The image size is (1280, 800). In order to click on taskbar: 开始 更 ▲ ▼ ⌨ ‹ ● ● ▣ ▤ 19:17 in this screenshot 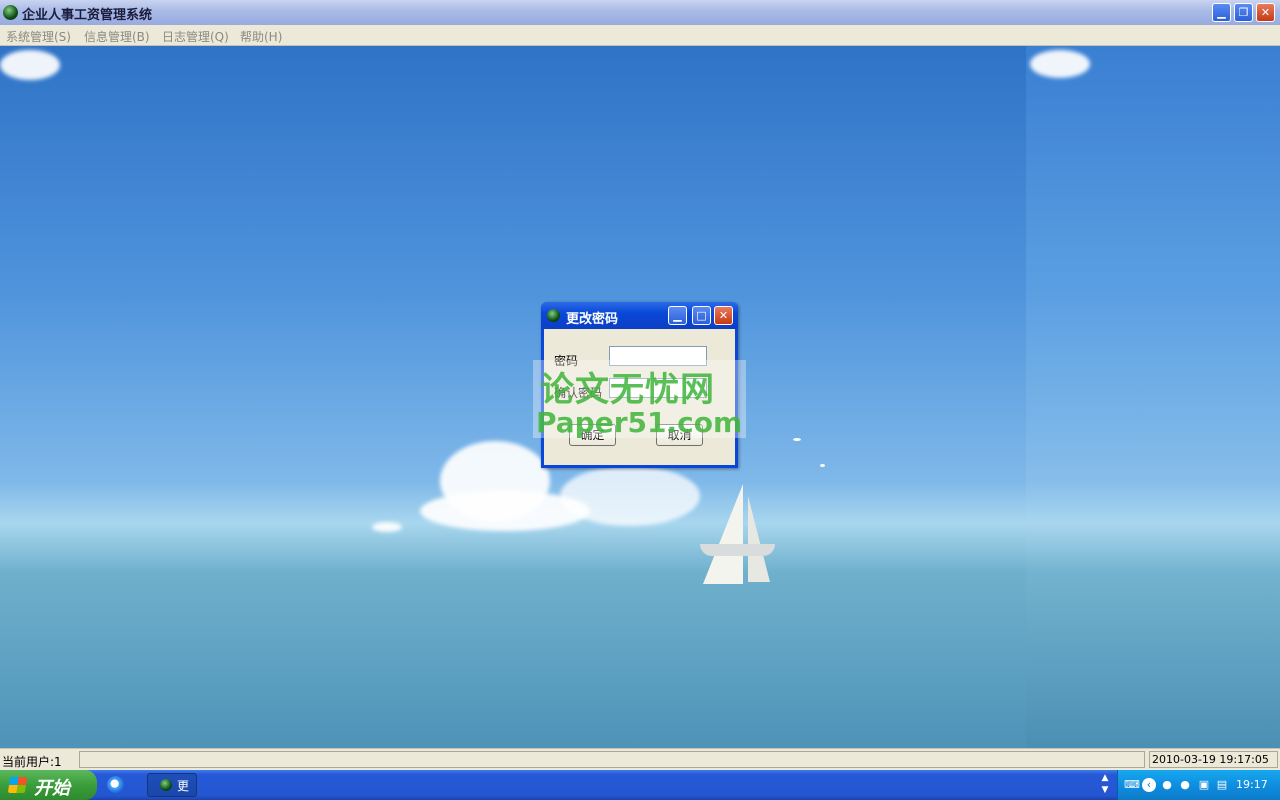, I will do `click(640, 785)`.